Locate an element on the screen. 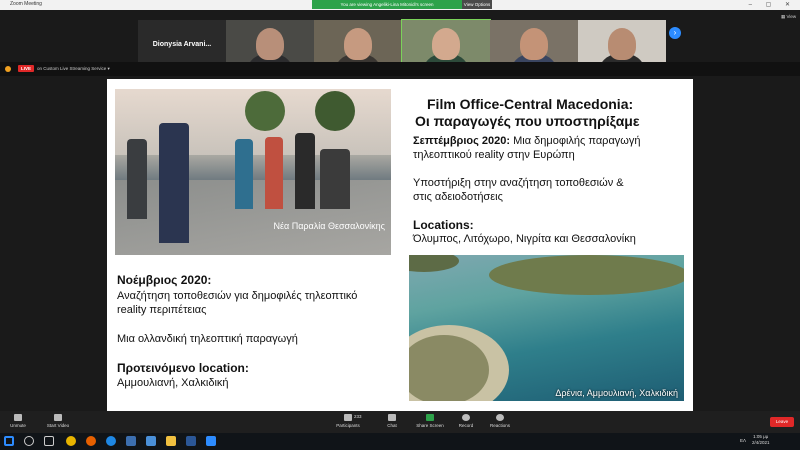 This screenshot has height=450, width=800. september-paragraph: Σεπτέμβριος 2020: Μια δημοφιλής παραγωγή is located at coordinates (527, 141).